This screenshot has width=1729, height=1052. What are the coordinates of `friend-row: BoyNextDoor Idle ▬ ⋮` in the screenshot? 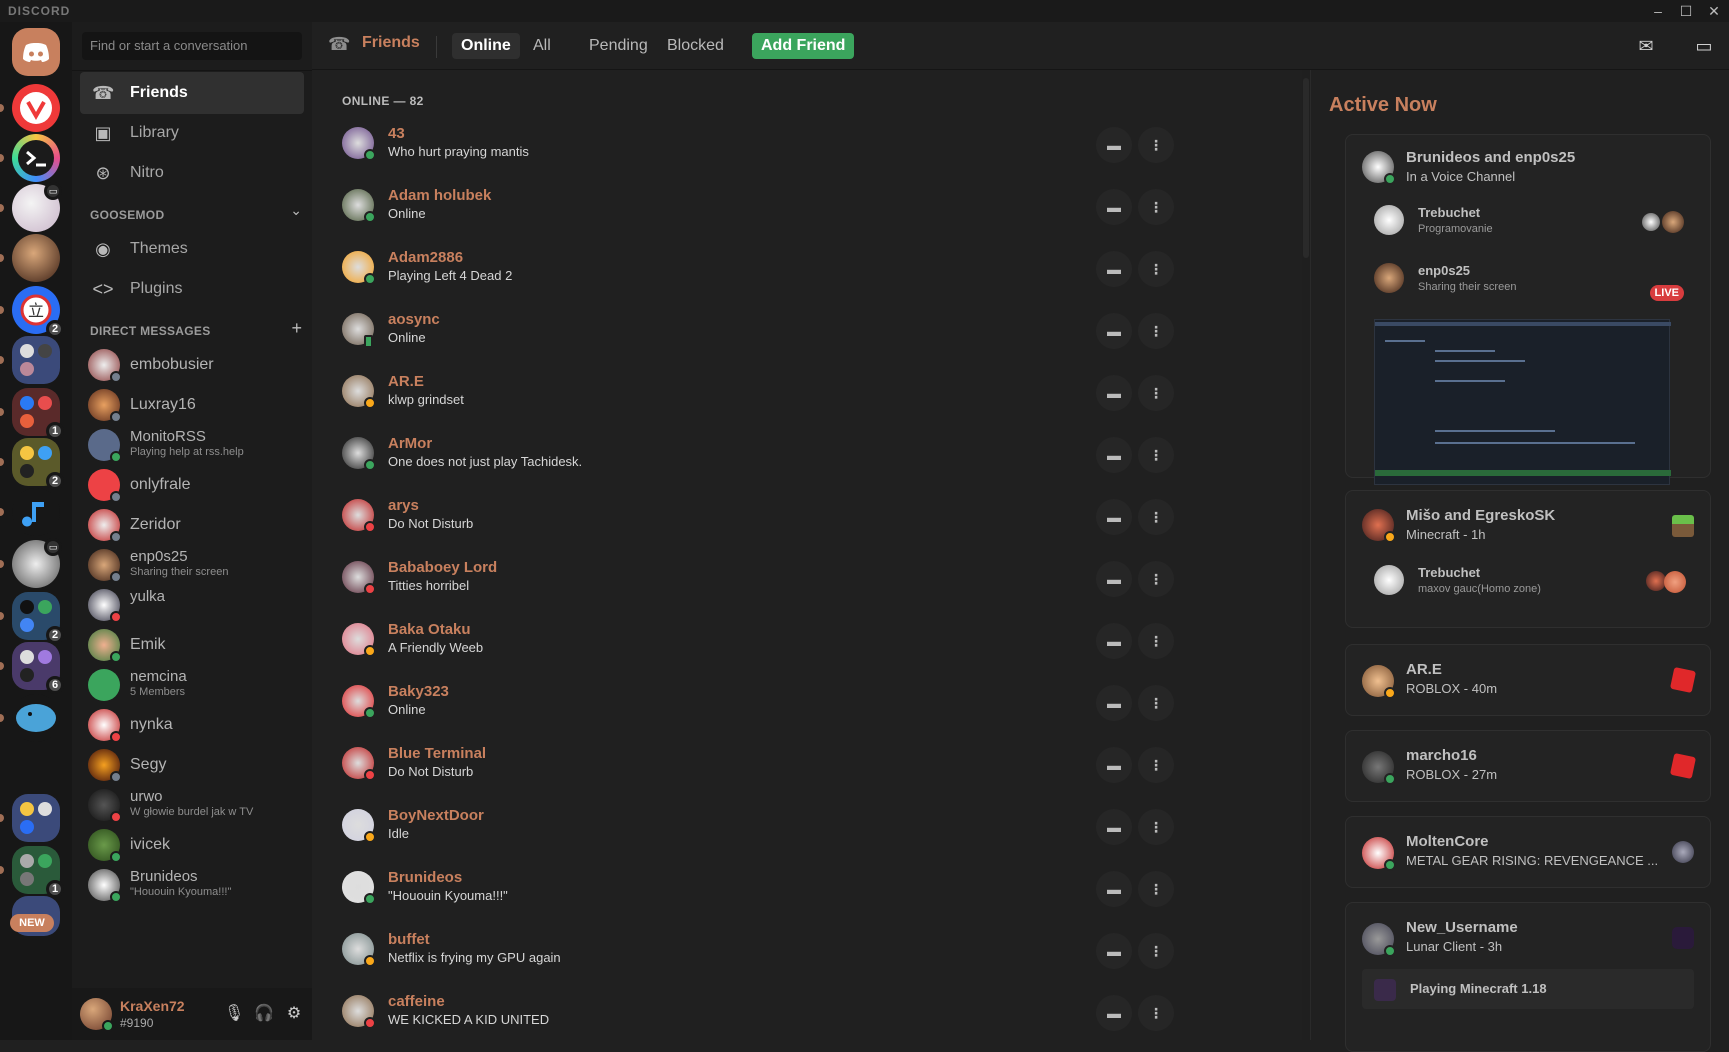 It's located at (812, 827).